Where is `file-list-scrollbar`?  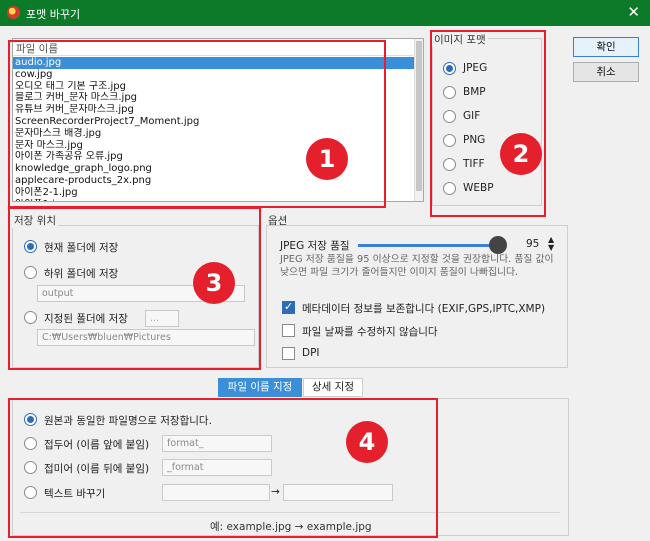
file-list-scrollbar is located at coordinates (418, 120).